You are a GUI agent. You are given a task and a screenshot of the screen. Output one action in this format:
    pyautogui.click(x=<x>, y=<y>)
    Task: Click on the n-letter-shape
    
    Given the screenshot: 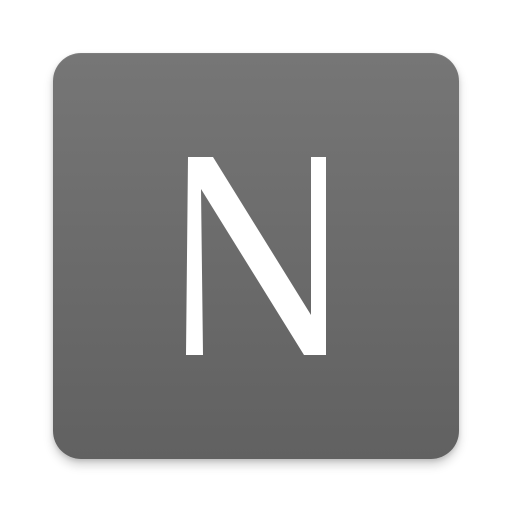 What is the action you would take?
    pyautogui.click(x=256, y=256)
    